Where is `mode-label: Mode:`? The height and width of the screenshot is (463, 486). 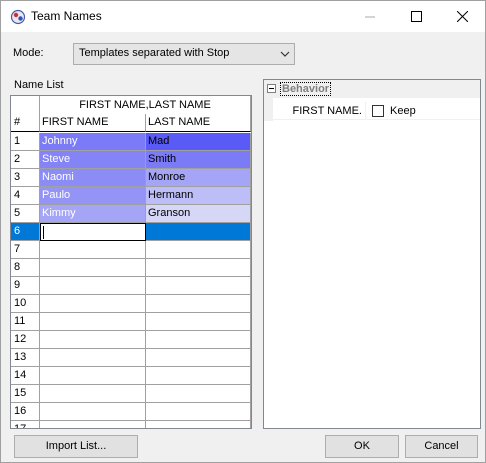 mode-label: Mode: is located at coordinates (28, 53).